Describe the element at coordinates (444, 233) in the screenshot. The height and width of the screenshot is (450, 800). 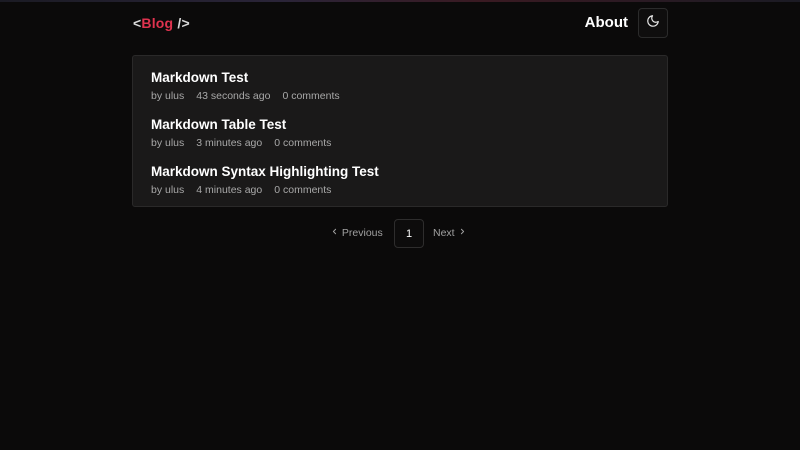
I see `next-label: Next` at that location.